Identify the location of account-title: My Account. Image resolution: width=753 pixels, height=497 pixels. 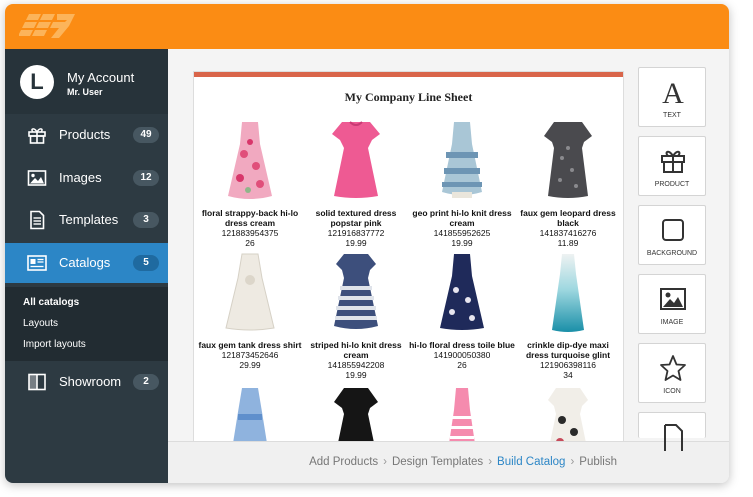
(101, 77).